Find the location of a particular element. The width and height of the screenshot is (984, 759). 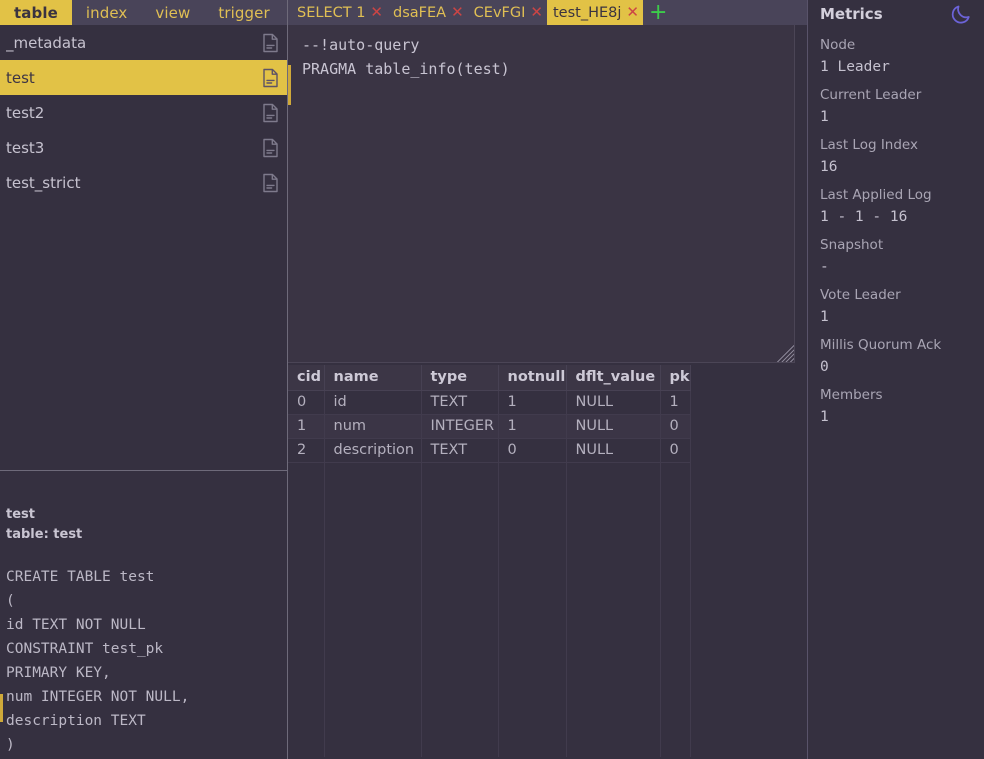

editor-resize-grip is located at coordinates (785, 353).